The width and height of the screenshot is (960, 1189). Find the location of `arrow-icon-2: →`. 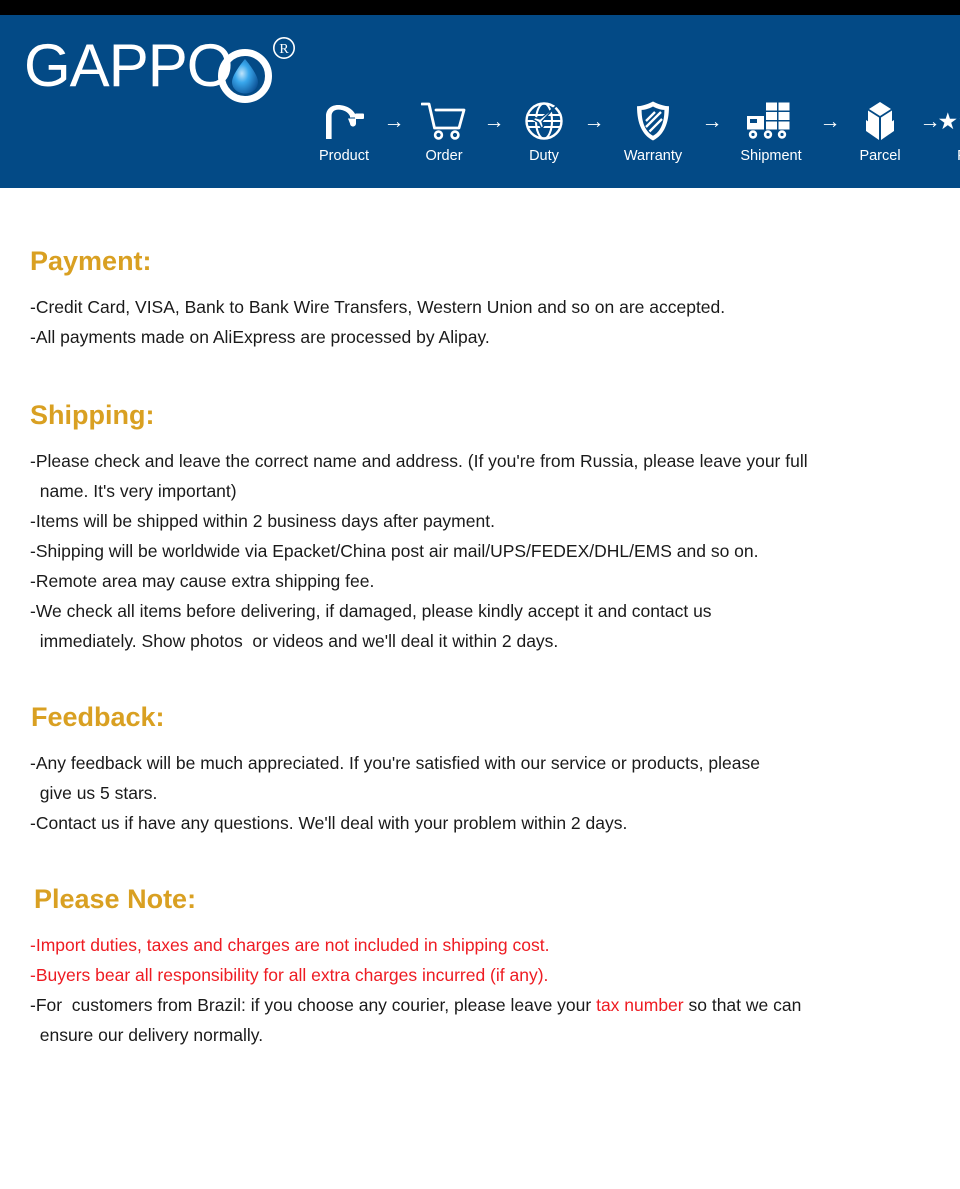

arrow-icon-2: → is located at coordinates (494, 121).